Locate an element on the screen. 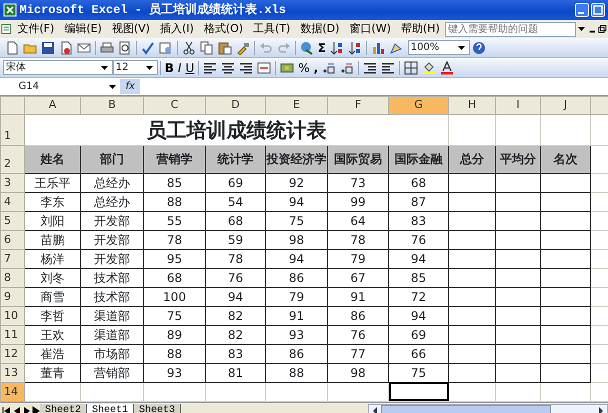 This screenshot has height=413, width=608. workbook-icon is located at coordinates (6, 29).